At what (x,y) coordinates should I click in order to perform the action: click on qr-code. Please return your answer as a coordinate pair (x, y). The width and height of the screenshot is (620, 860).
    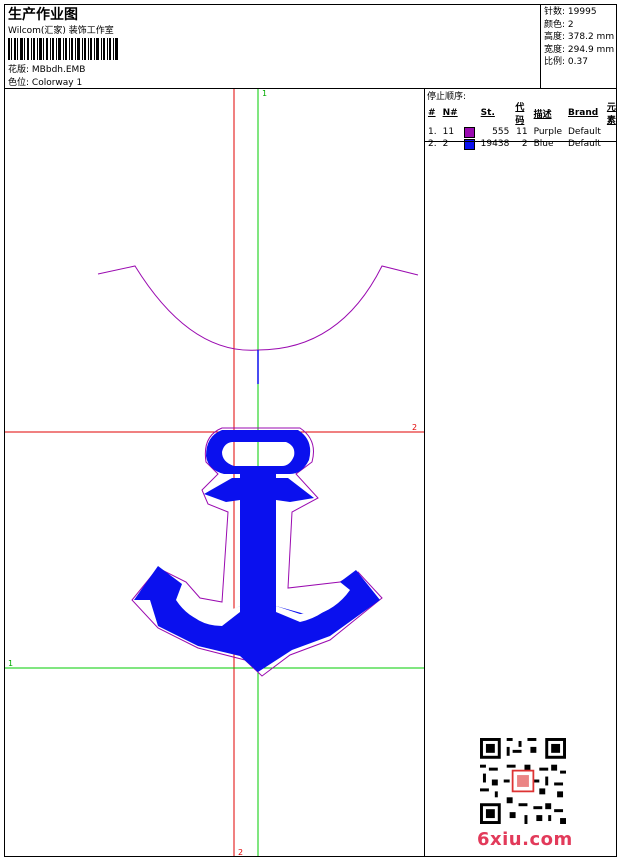
    Looking at the image, I should click on (523, 781).